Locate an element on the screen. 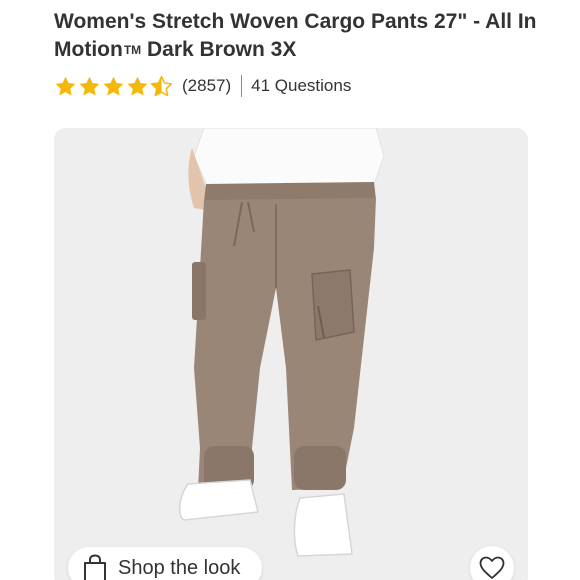 The height and width of the screenshot is (580, 580). half-star-icon is located at coordinates (161, 85).